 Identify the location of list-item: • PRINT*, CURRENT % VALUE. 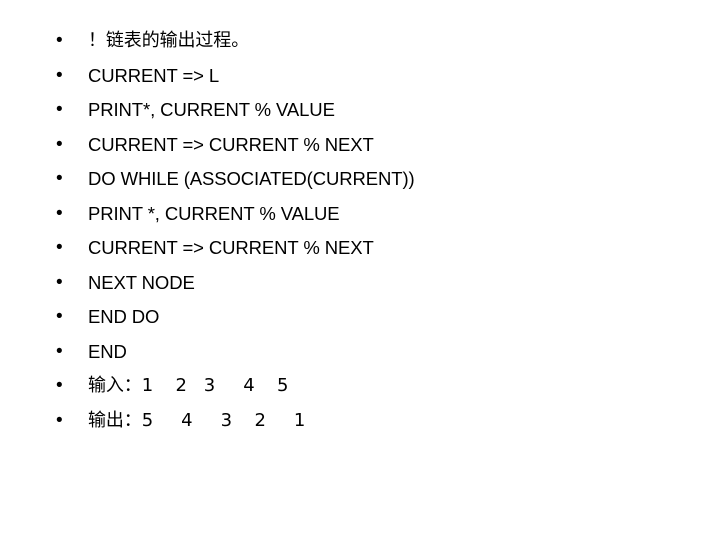
(376, 110).